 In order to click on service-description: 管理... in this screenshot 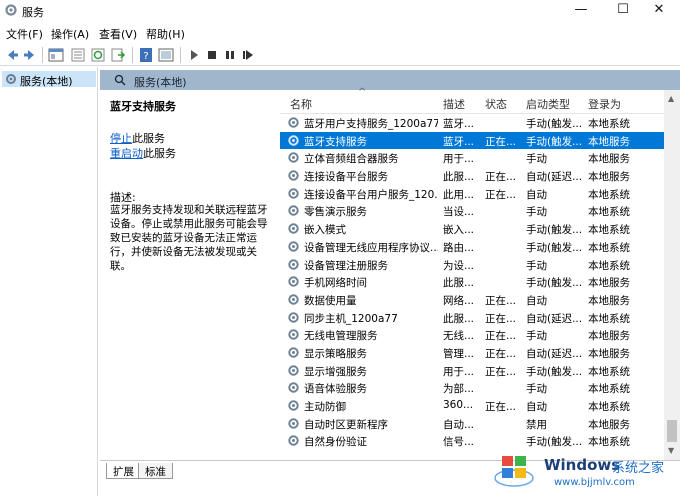, I will do `click(459, 353)`.